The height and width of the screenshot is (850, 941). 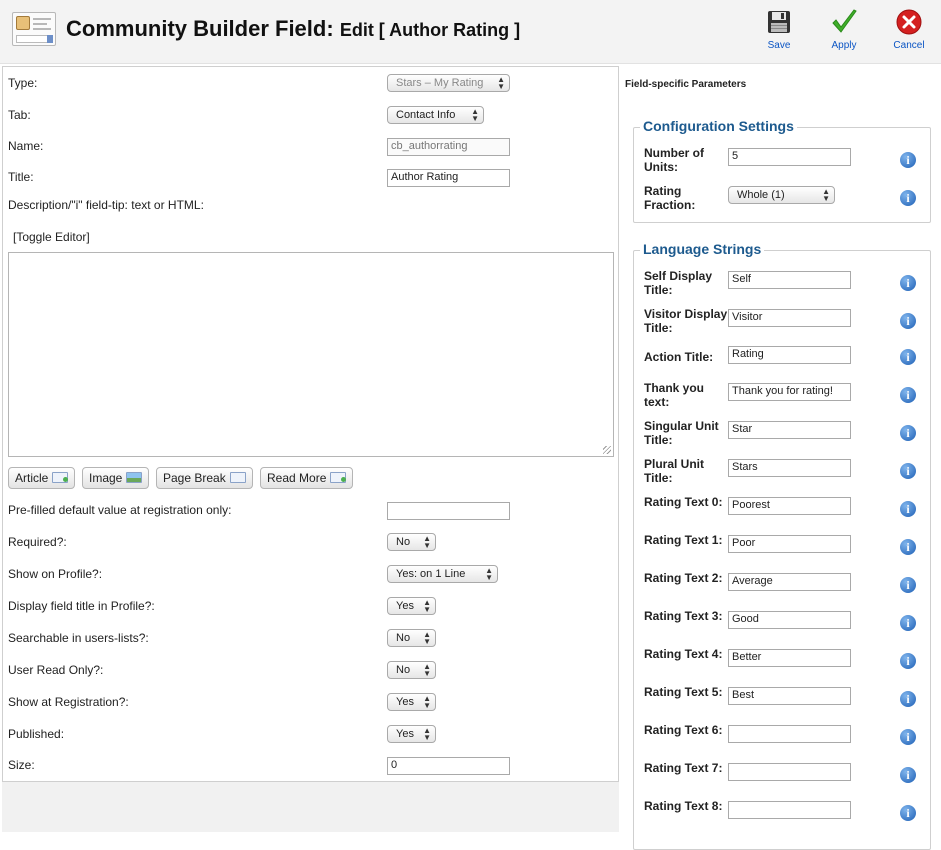 I want to click on page-break-button: Page Break, so click(x=204, y=478).